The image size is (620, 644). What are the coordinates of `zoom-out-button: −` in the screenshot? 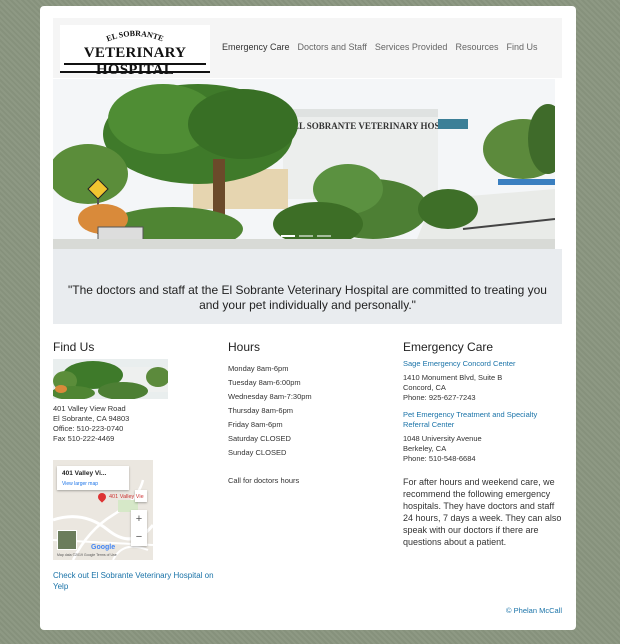 It's located at (139, 537).